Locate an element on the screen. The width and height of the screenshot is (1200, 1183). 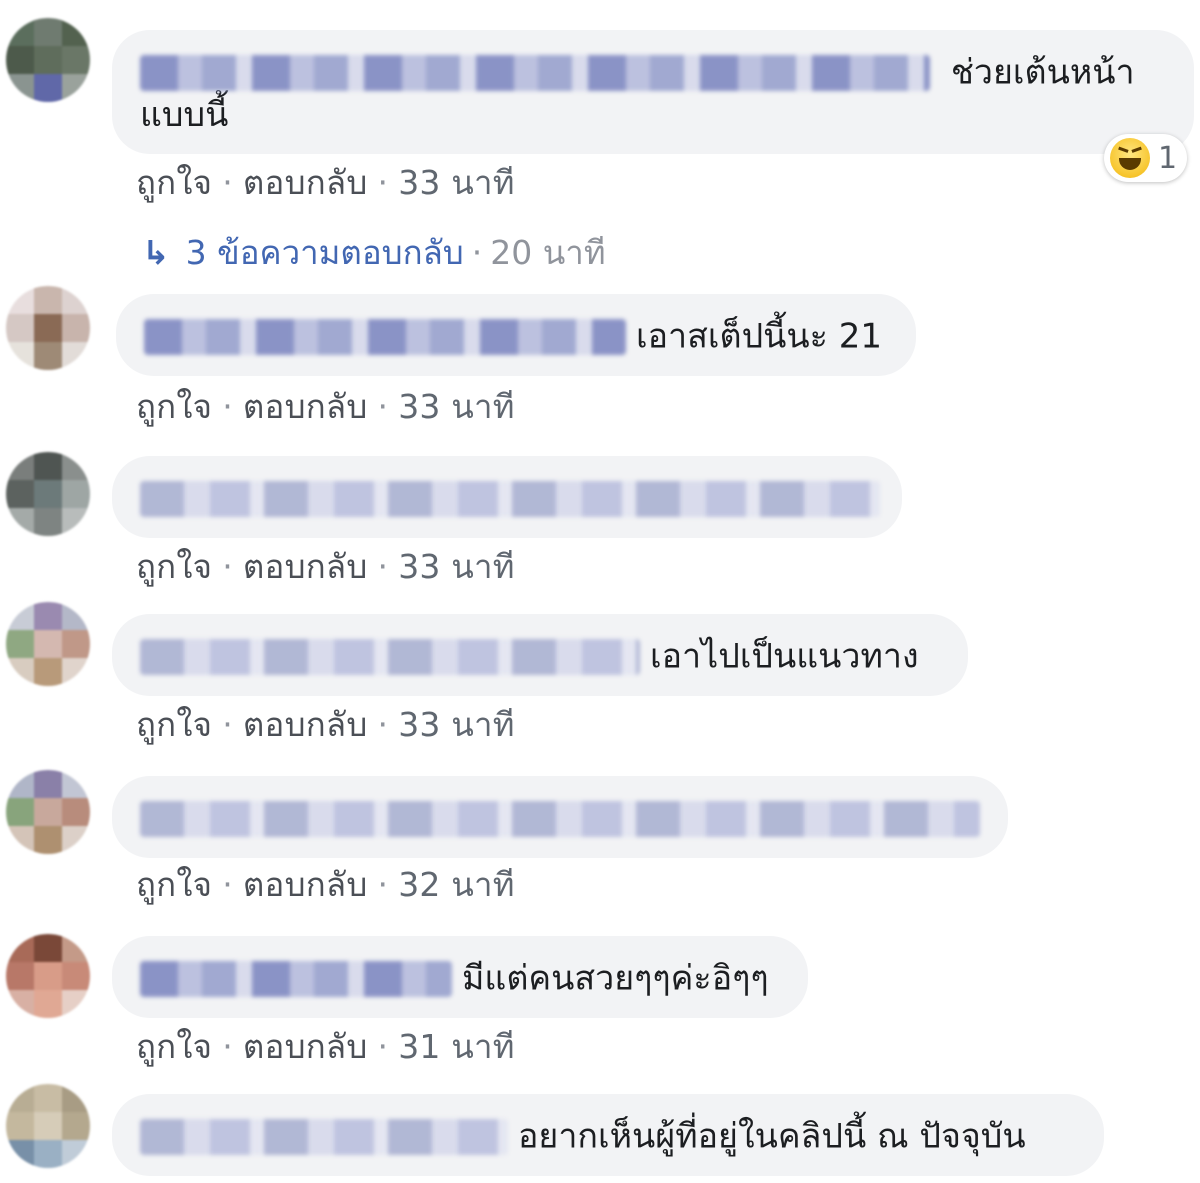
comment-actions: ถูกใจ · ตอบกลับ · 32 นาที is located at coordinates (325, 884).